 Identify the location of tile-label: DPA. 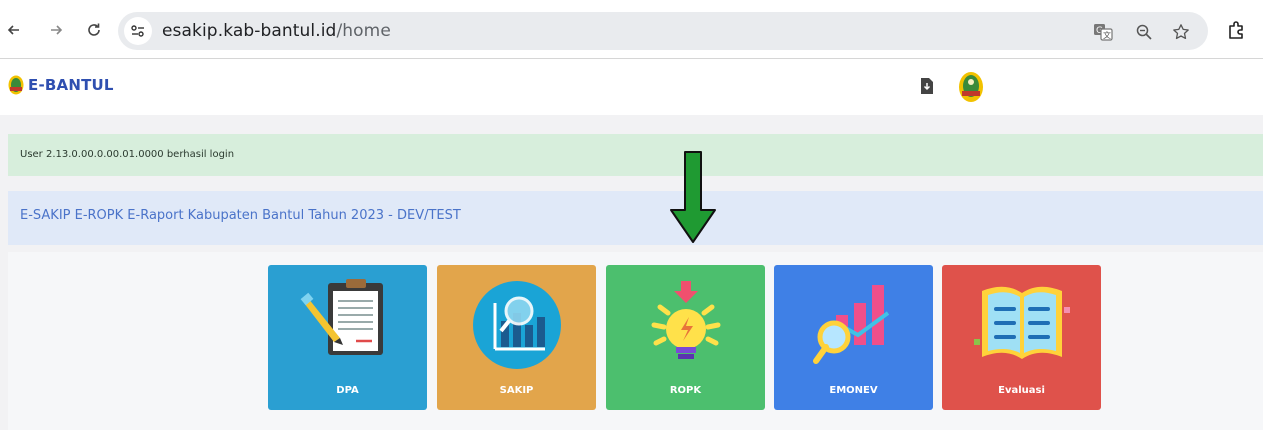
(347, 390).